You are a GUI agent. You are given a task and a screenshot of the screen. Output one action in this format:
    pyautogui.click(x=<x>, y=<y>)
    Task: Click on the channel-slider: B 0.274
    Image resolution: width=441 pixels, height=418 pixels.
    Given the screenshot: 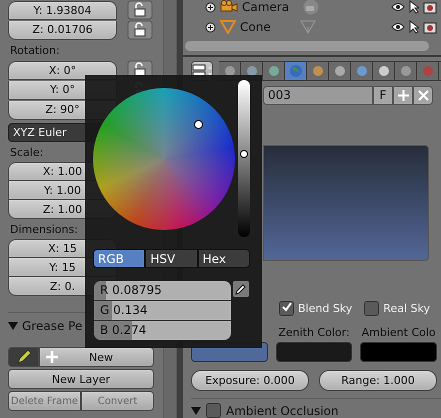 What is the action you would take?
    pyautogui.click(x=162, y=330)
    